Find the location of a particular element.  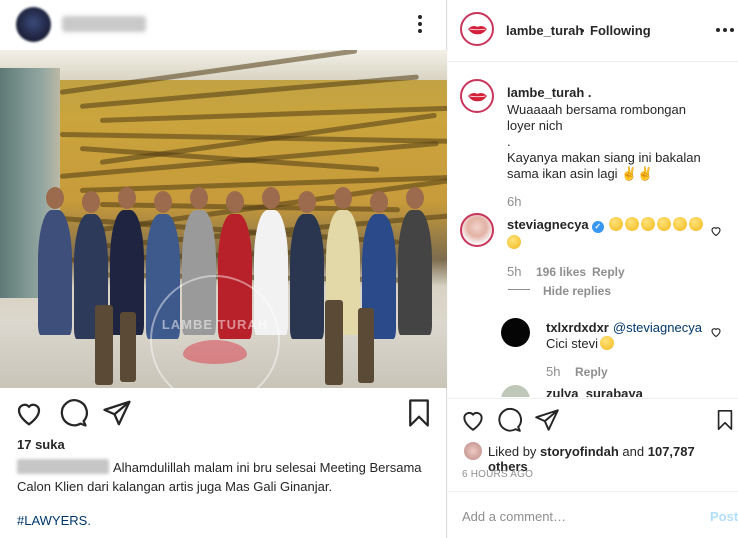

hashtag-link: #LAWYERS. is located at coordinates (54, 520).